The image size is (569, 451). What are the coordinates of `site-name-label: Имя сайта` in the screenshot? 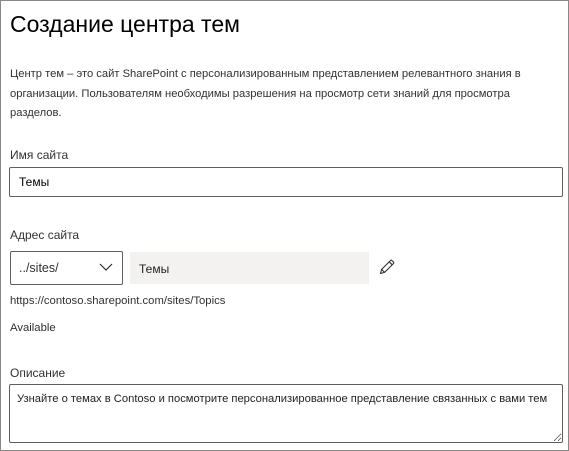 It's located at (39, 155).